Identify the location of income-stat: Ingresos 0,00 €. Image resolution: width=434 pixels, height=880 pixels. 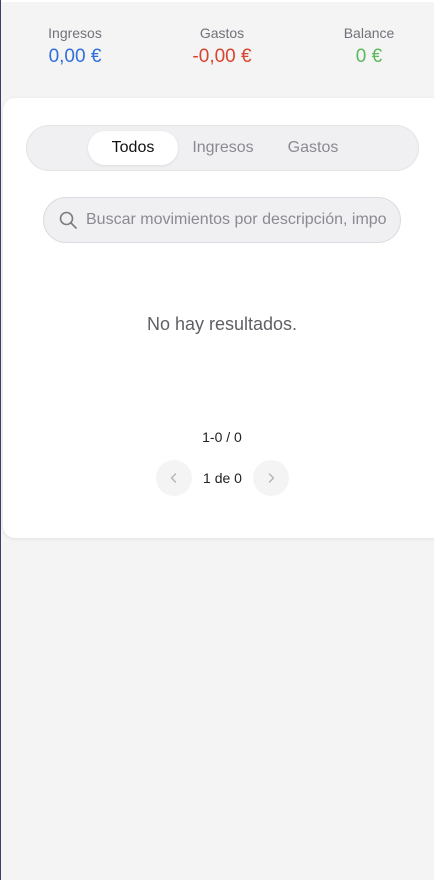
(75, 47).